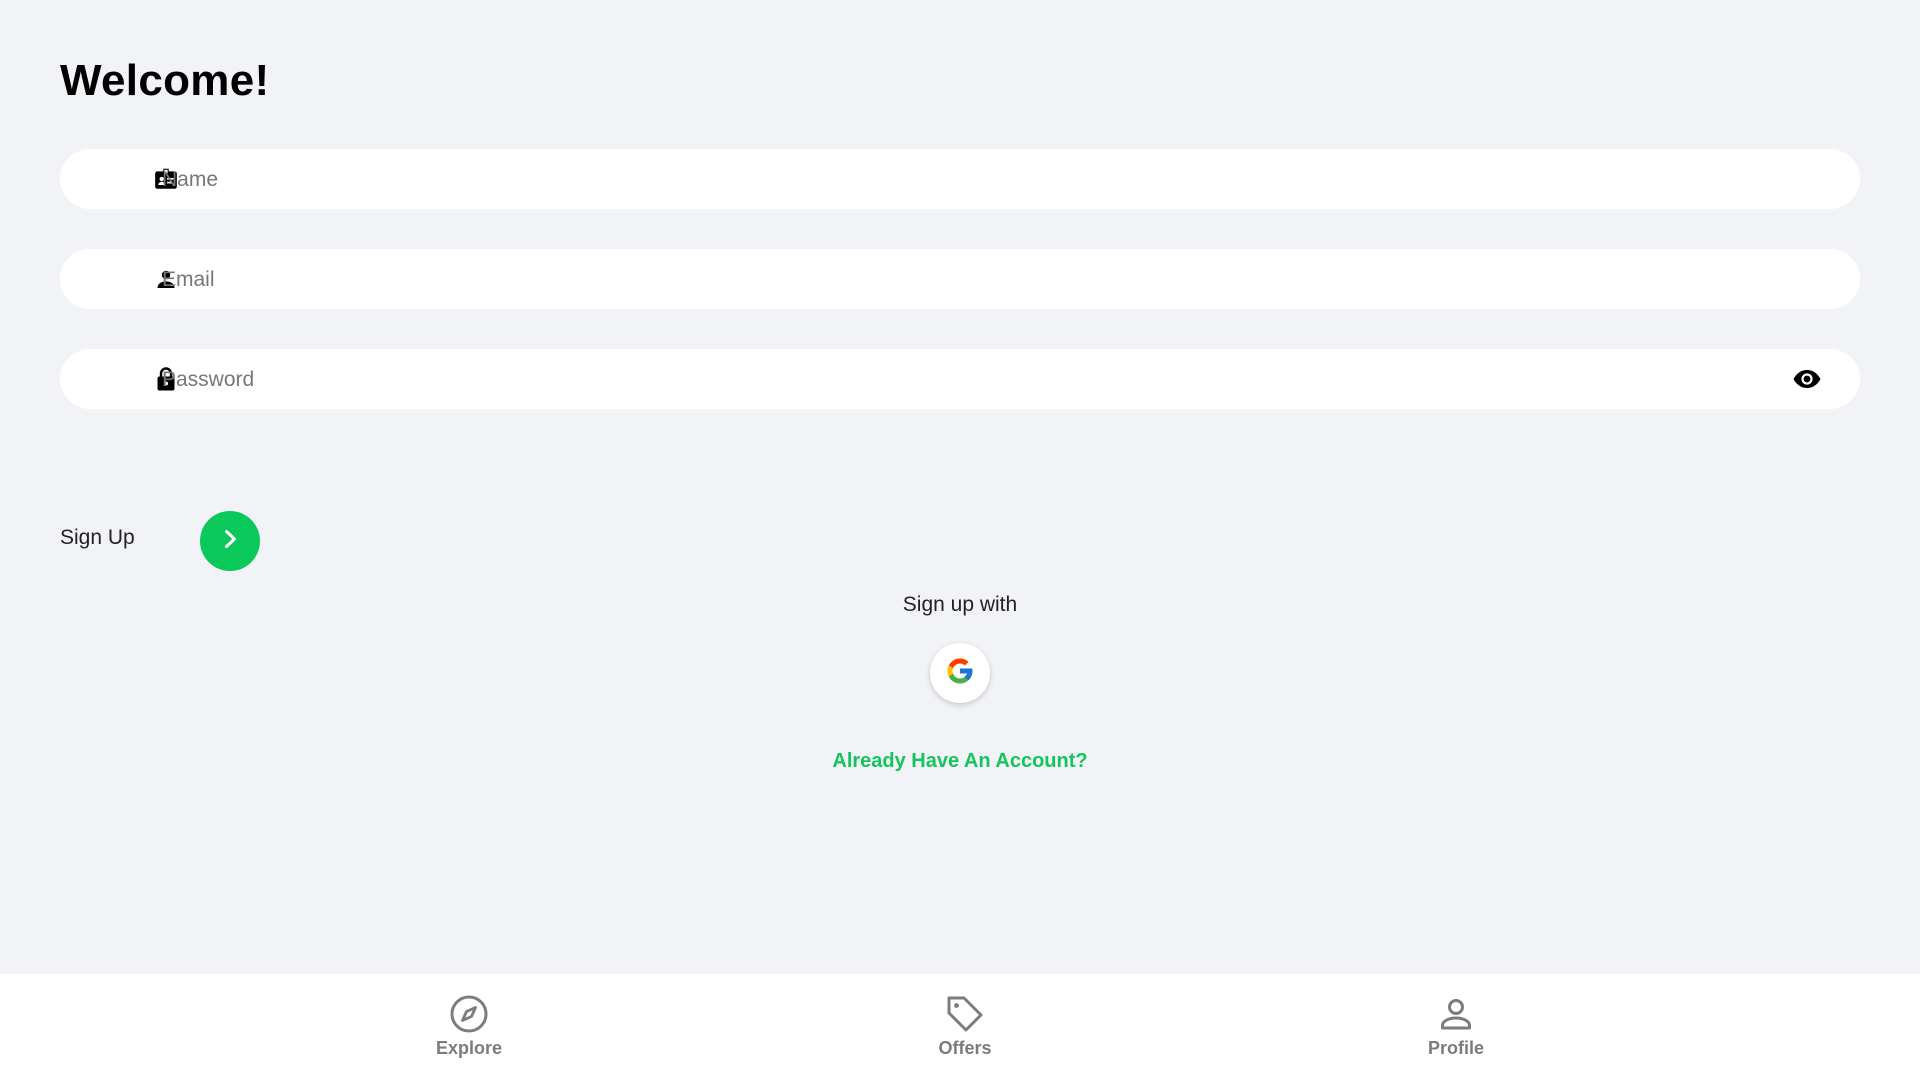  Describe the element at coordinates (1455, 1048) in the screenshot. I see `nav-label-profile: Profile` at that location.